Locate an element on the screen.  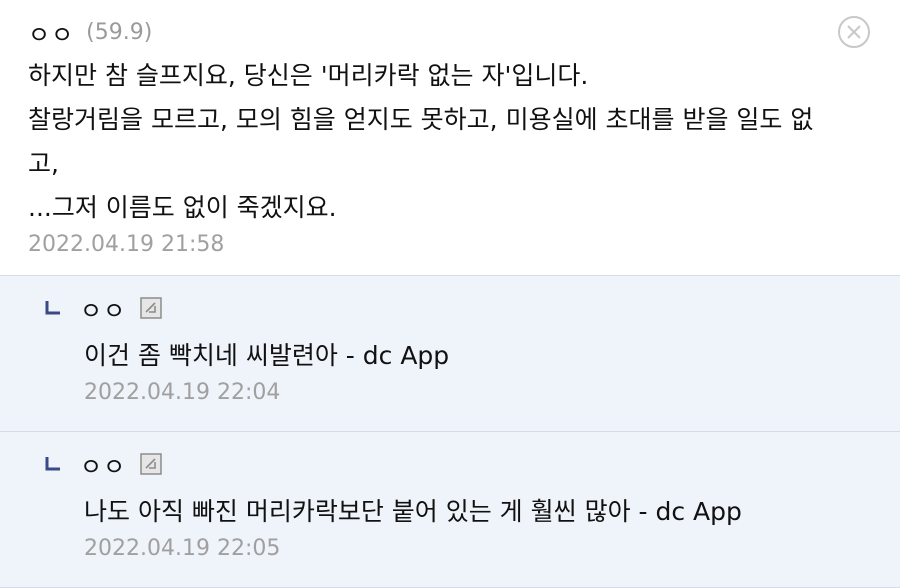
reply-date: 2022.04.19 22:05 is located at coordinates (182, 548).